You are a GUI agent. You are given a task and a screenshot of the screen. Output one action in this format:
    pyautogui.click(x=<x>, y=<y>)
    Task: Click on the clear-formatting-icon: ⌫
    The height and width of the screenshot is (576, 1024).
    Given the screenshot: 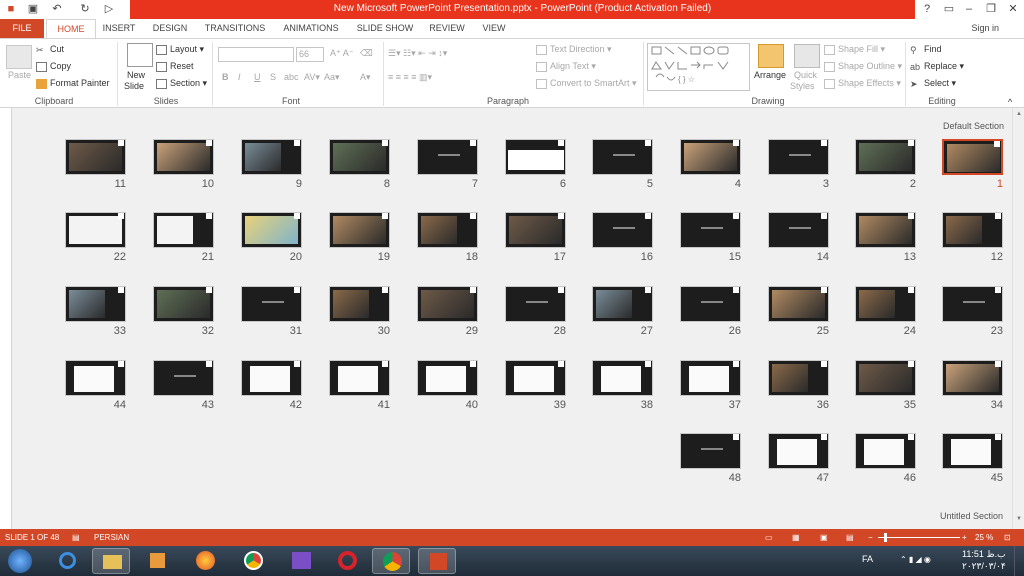 What is the action you would take?
    pyautogui.click(x=366, y=53)
    